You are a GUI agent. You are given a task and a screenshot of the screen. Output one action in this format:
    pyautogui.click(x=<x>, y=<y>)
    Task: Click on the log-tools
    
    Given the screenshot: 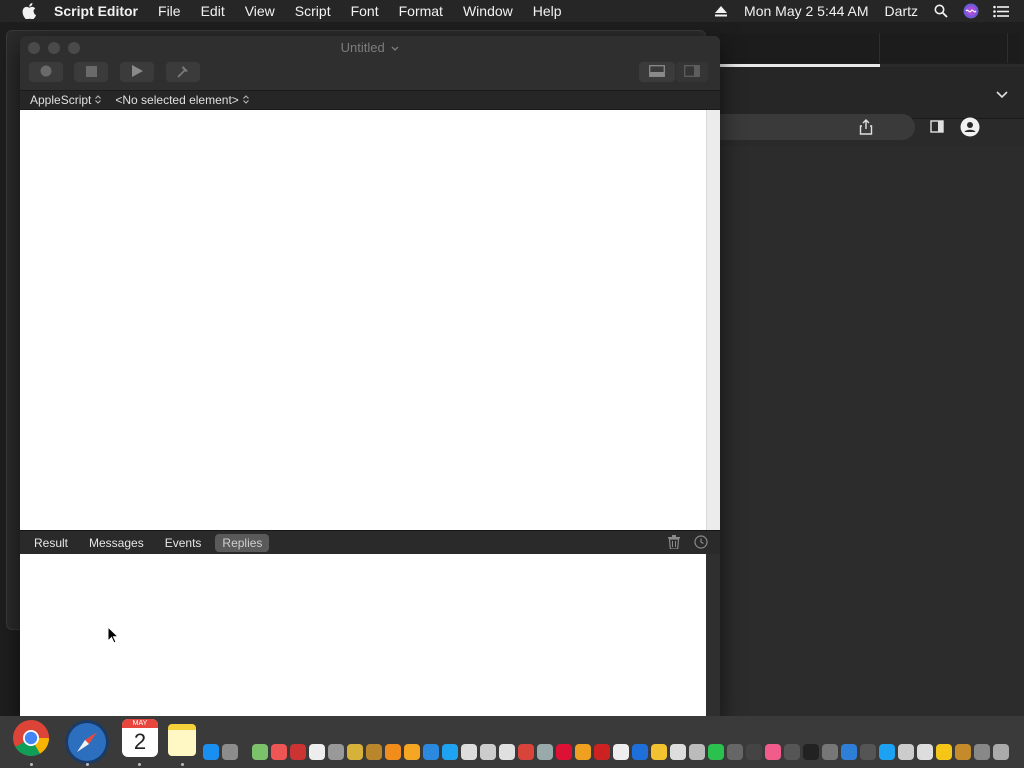 What is the action you would take?
    pyautogui.click(x=688, y=543)
    